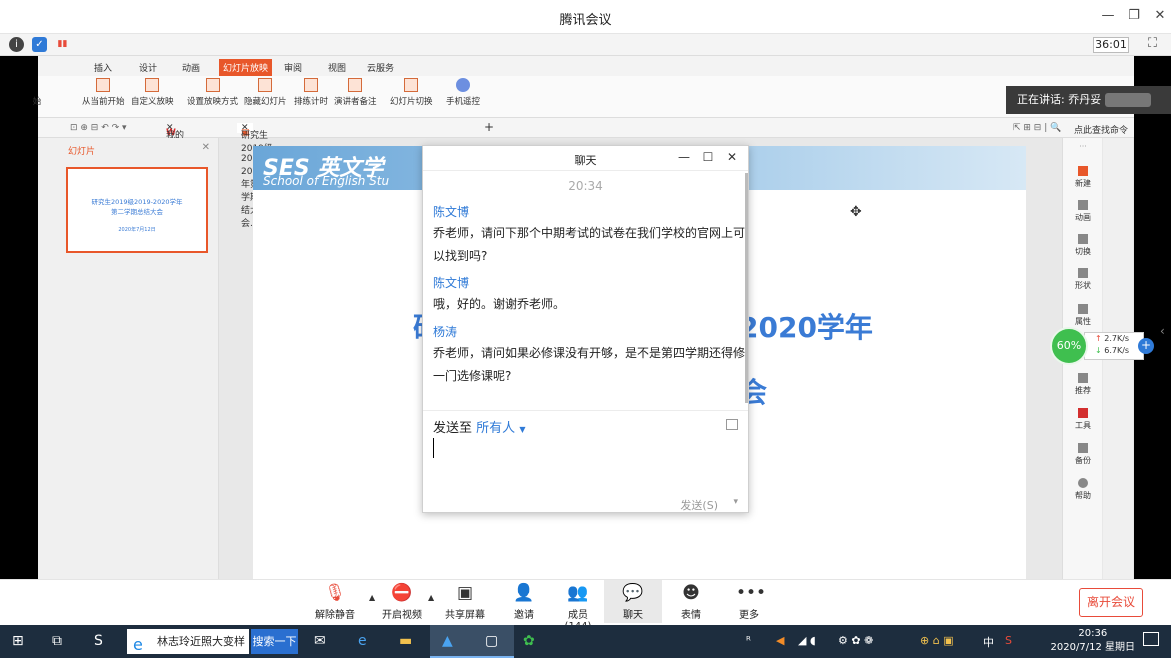 The height and width of the screenshot is (658, 1171). I want to click on quick-access-icons: ⊡ ⊕ ⊟ ↶ ↷ ▾, so click(98, 128).